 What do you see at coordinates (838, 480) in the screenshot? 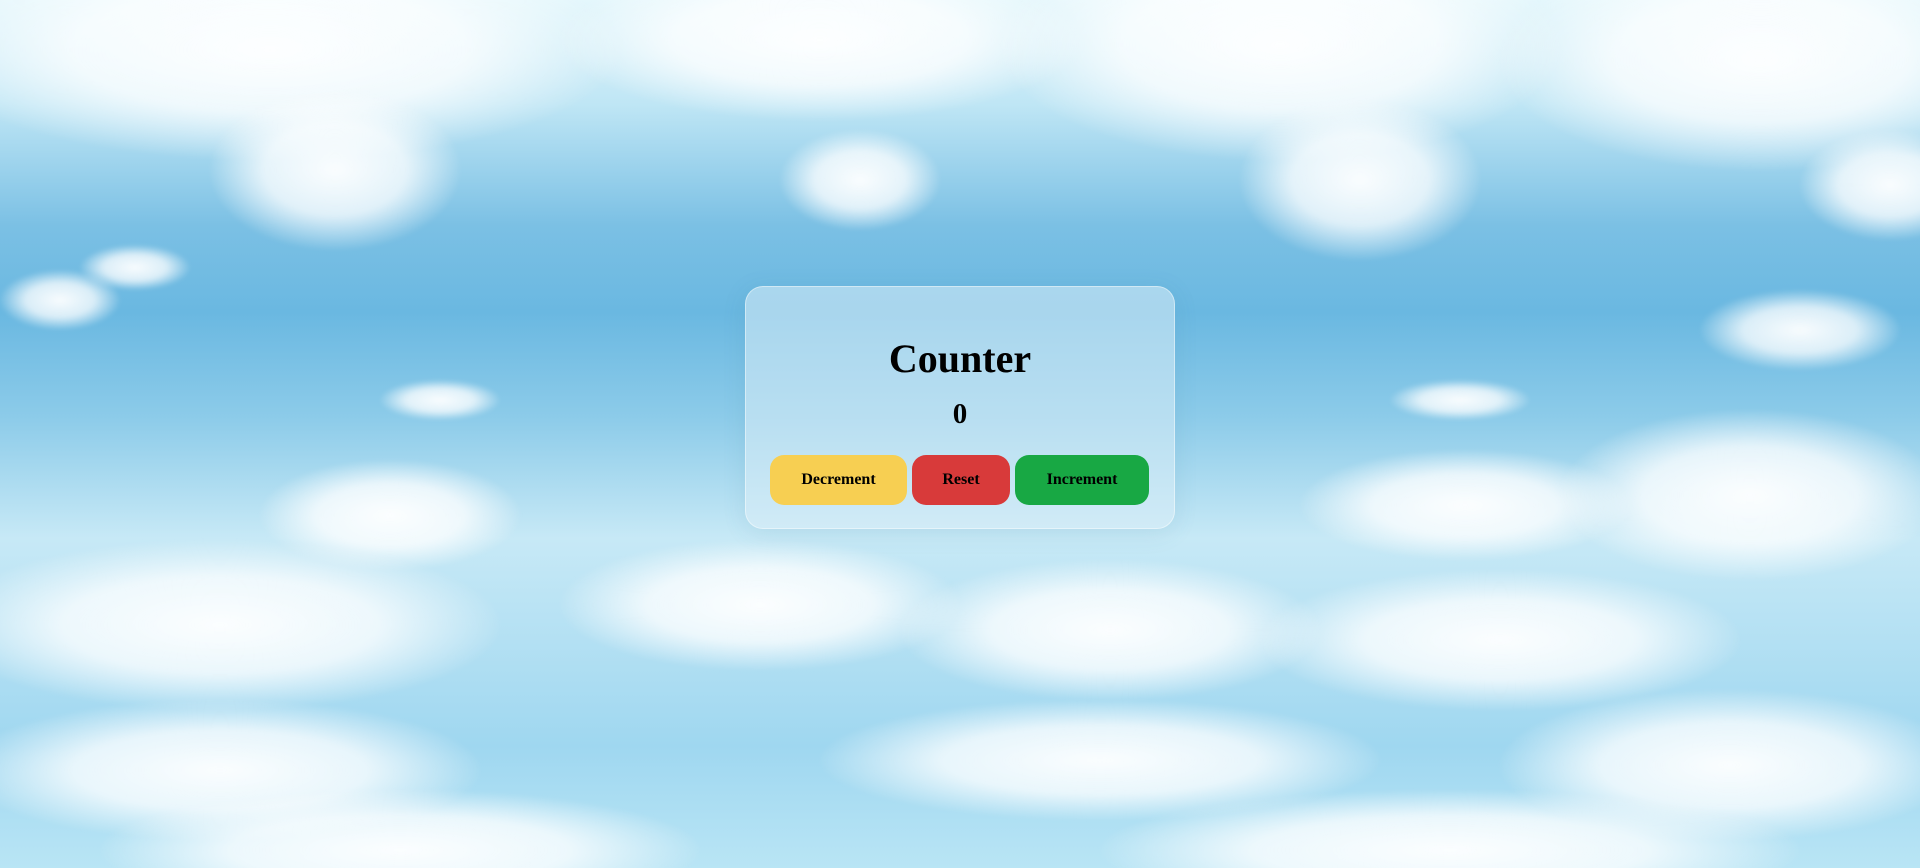
I see `decrement-button: Decrement` at bounding box center [838, 480].